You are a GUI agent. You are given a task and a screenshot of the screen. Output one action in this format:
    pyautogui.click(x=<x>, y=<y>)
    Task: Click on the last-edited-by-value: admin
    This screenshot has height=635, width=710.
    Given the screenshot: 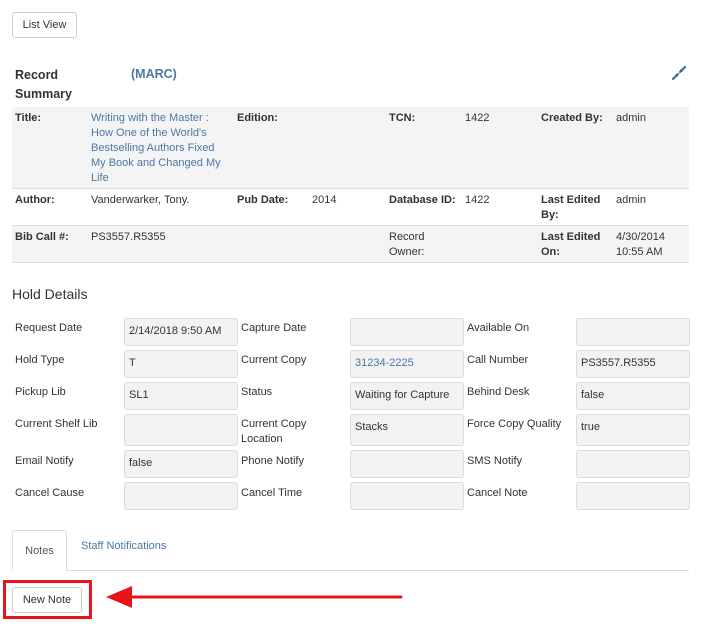 What is the action you would take?
    pyautogui.click(x=631, y=200)
    